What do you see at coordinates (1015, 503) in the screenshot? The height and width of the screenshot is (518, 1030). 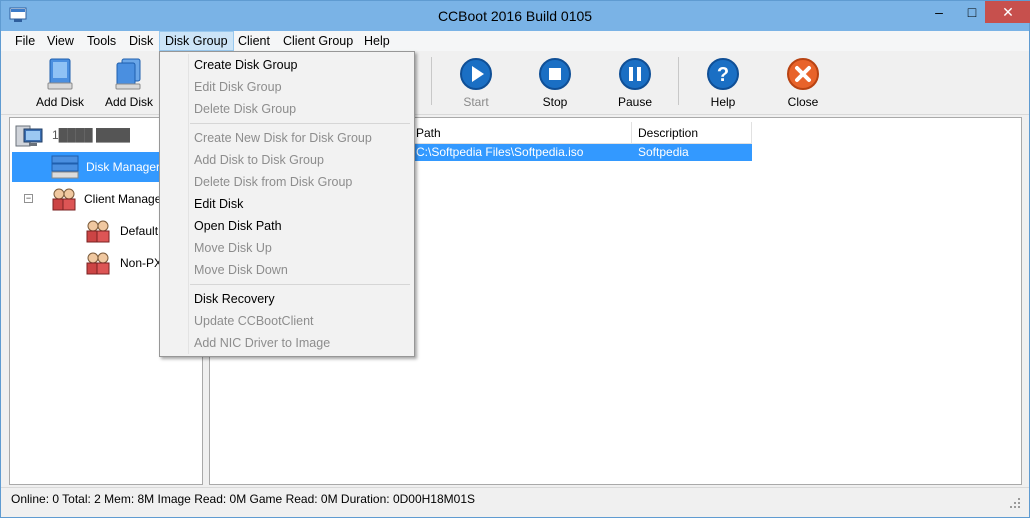 I see `resize-grip-icon` at bounding box center [1015, 503].